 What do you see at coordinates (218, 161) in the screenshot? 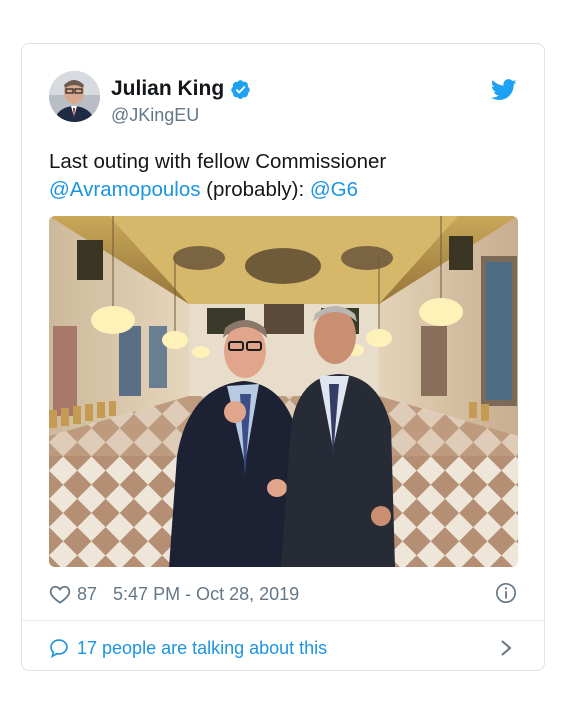
I see `tweet-text-part1: Last outing with fellow Commissioner` at bounding box center [218, 161].